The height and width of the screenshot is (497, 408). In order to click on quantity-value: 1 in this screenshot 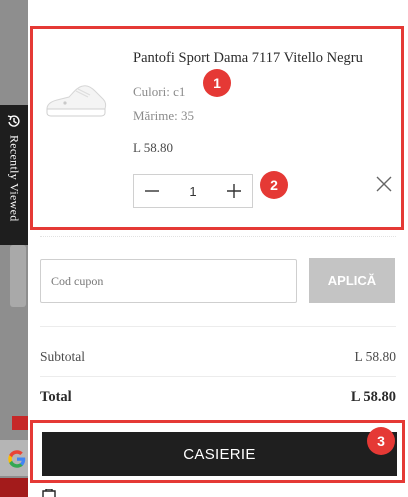, I will do `click(192, 191)`.